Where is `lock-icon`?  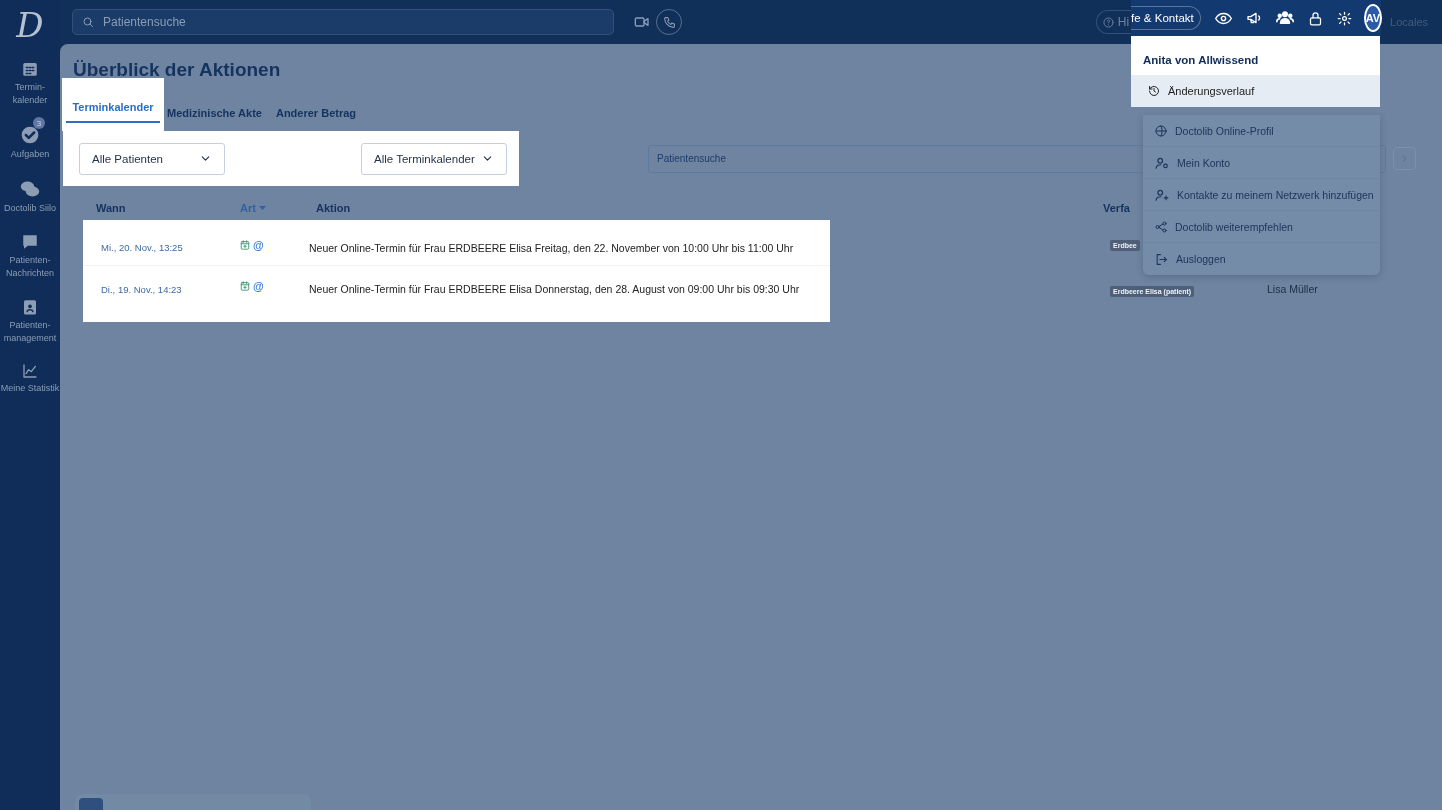
lock-icon is located at coordinates (1315, 18).